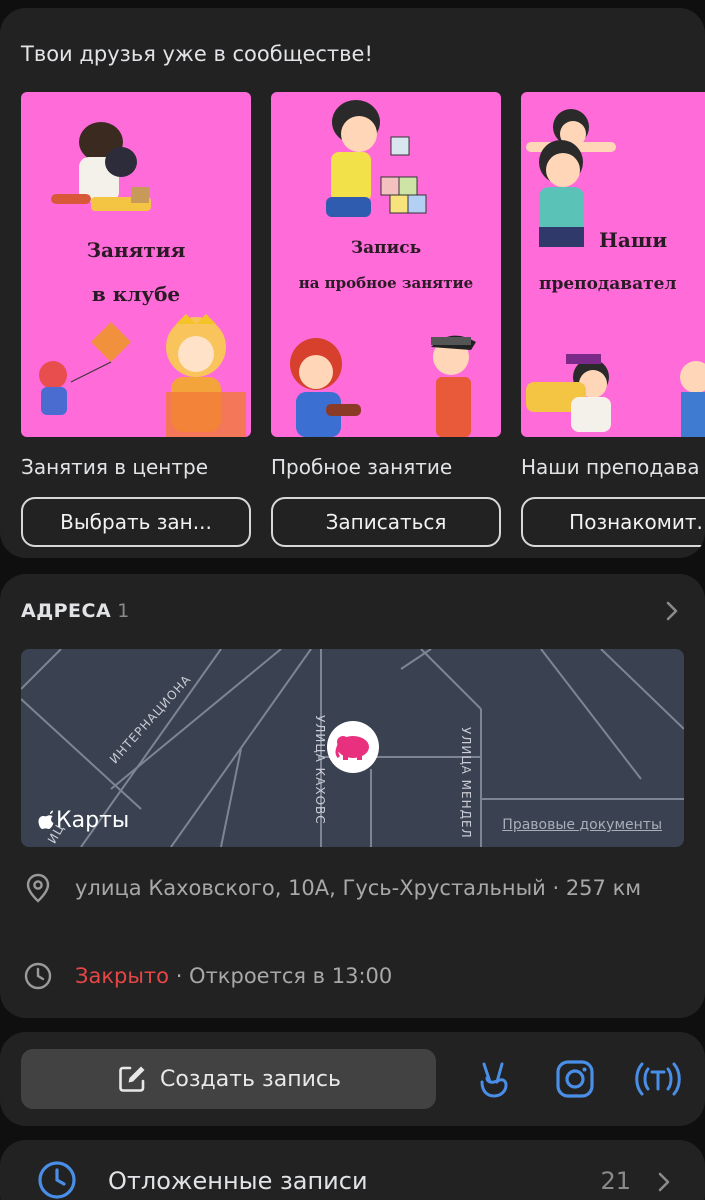 This screenshot has width=705, height=1200. I want to click on legal-documents-link: Правовые документы, so click(582, 825).